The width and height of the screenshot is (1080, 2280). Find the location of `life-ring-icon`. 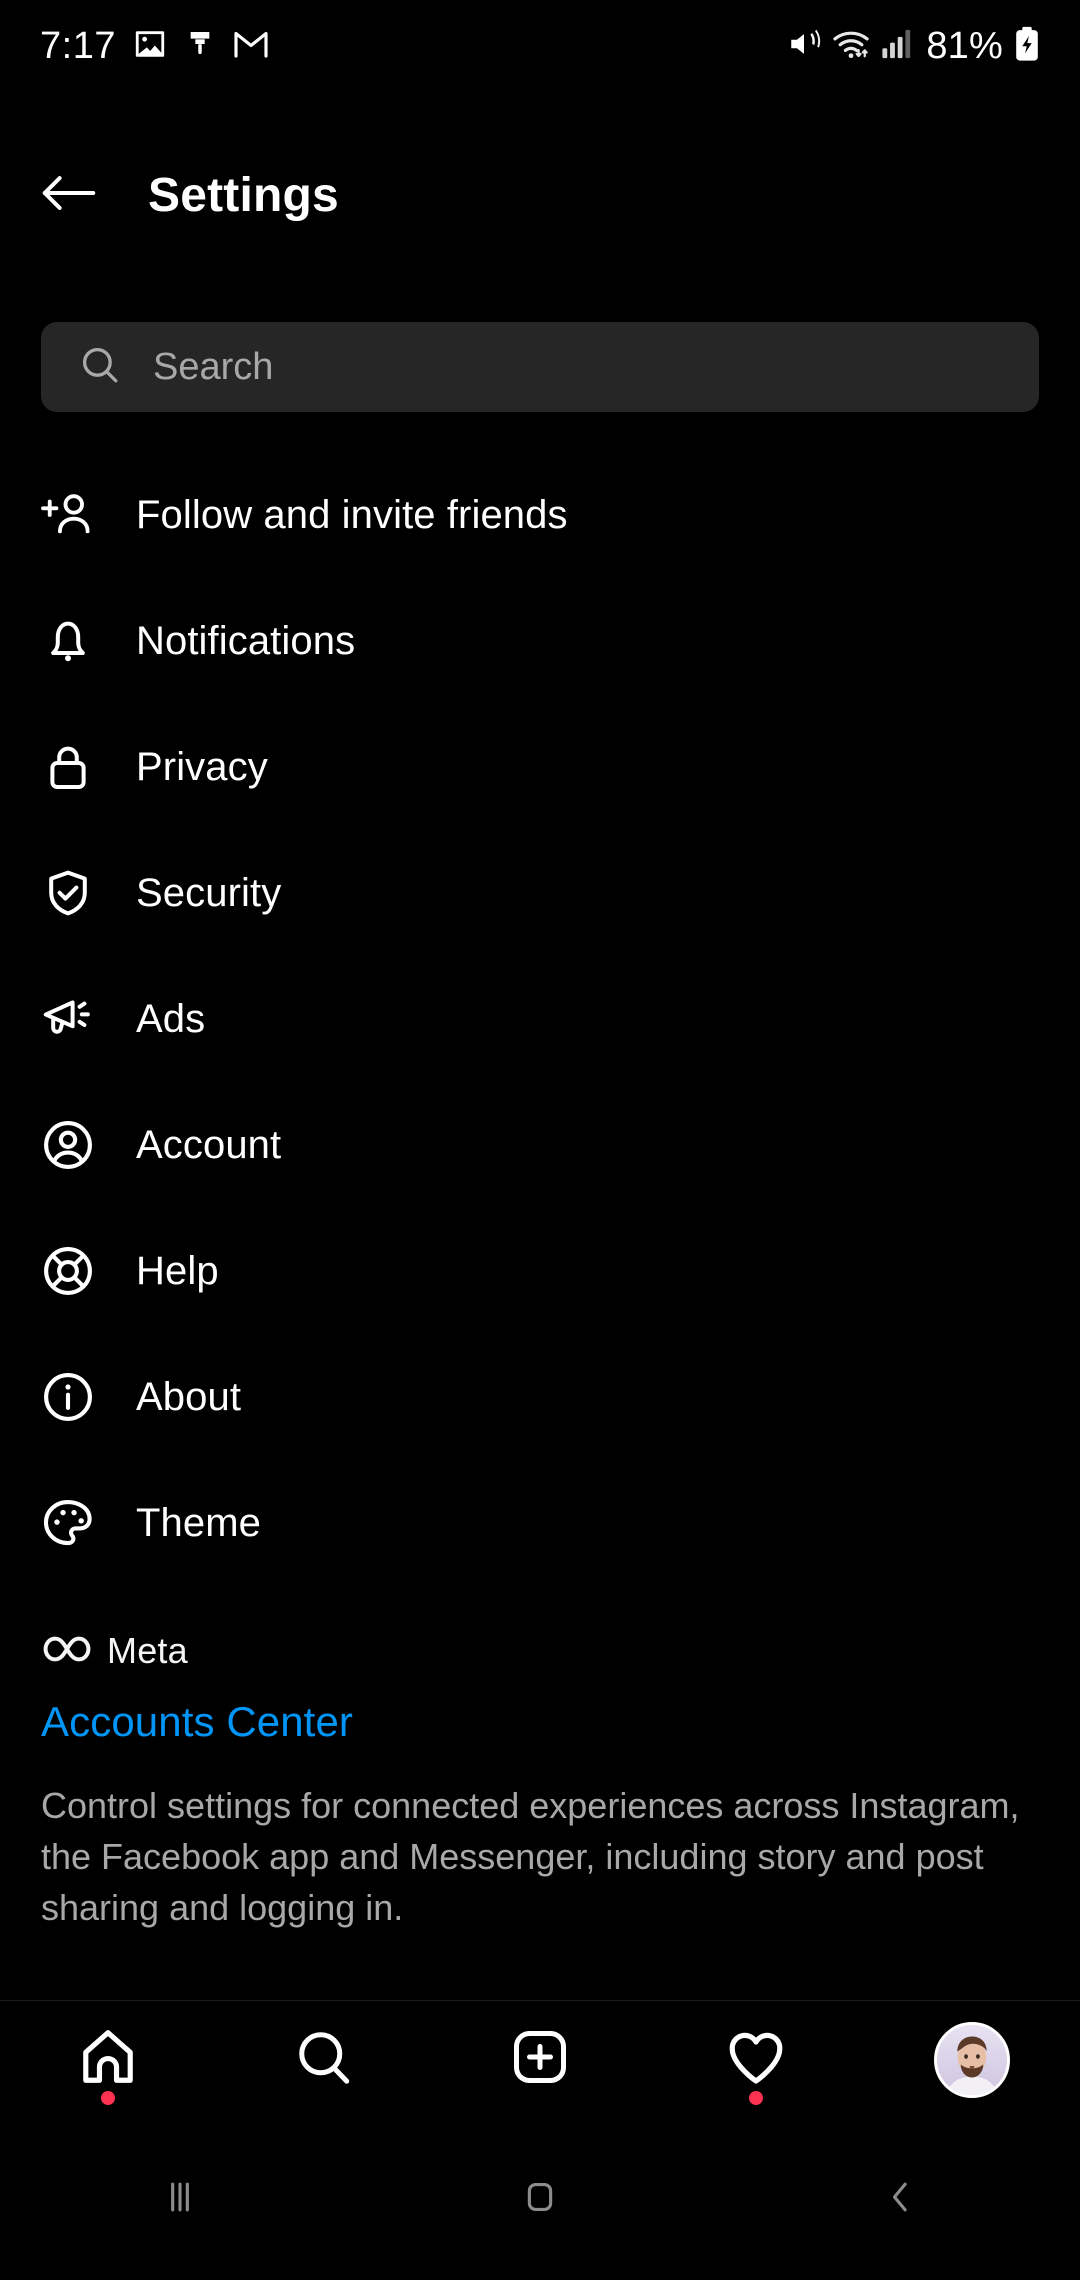

life-ring-icon is located at coordinates (68, 1271).